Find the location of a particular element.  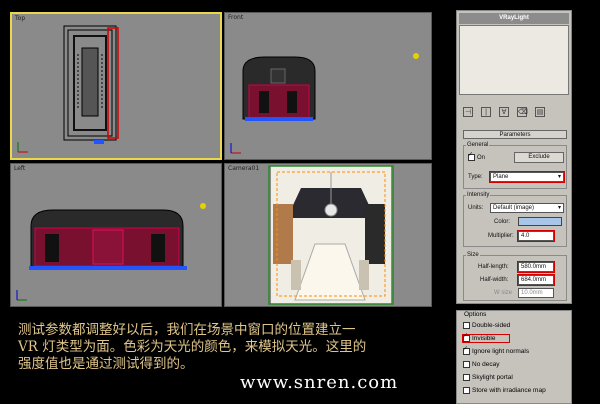

multiplier-input: 4.0 is located at coordinates (536, 236).